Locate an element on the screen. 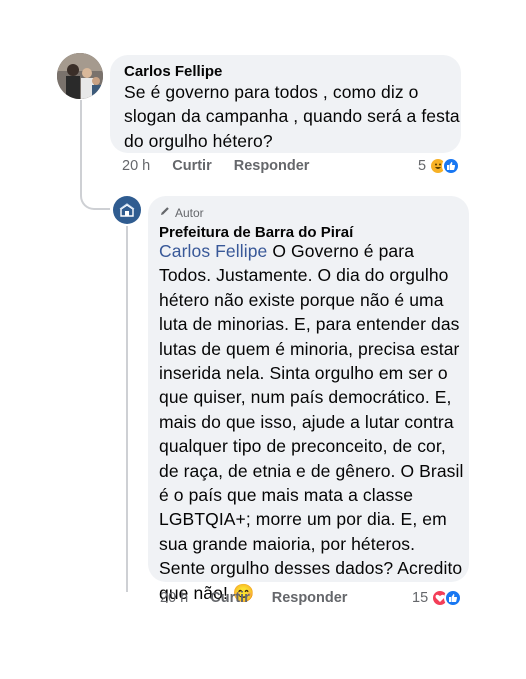 The image size is (526, 679). reply-reaction-summary: 15 is located at coordinates (437, 598).